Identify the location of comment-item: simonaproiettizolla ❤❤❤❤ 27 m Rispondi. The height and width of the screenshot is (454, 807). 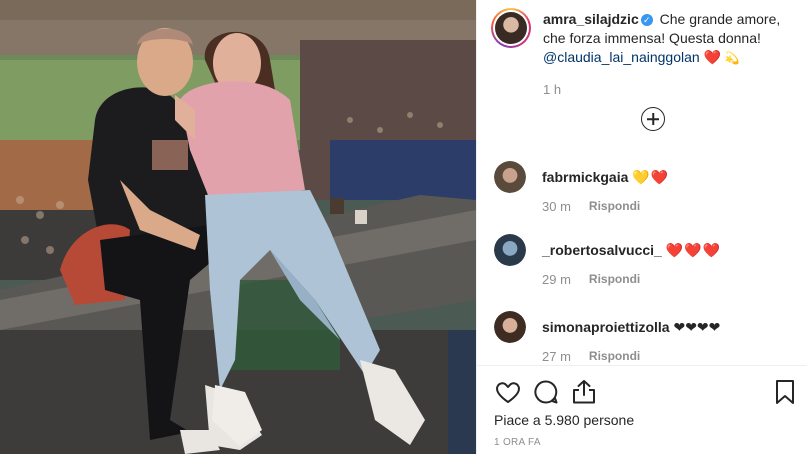
(644, 337).